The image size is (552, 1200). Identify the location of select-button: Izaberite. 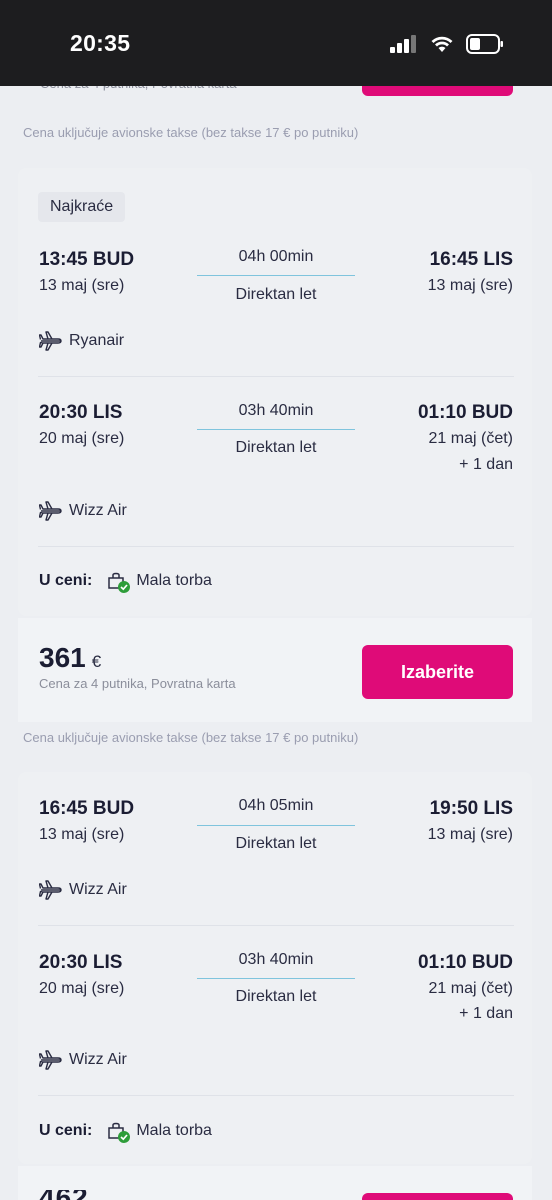
(437, 672).